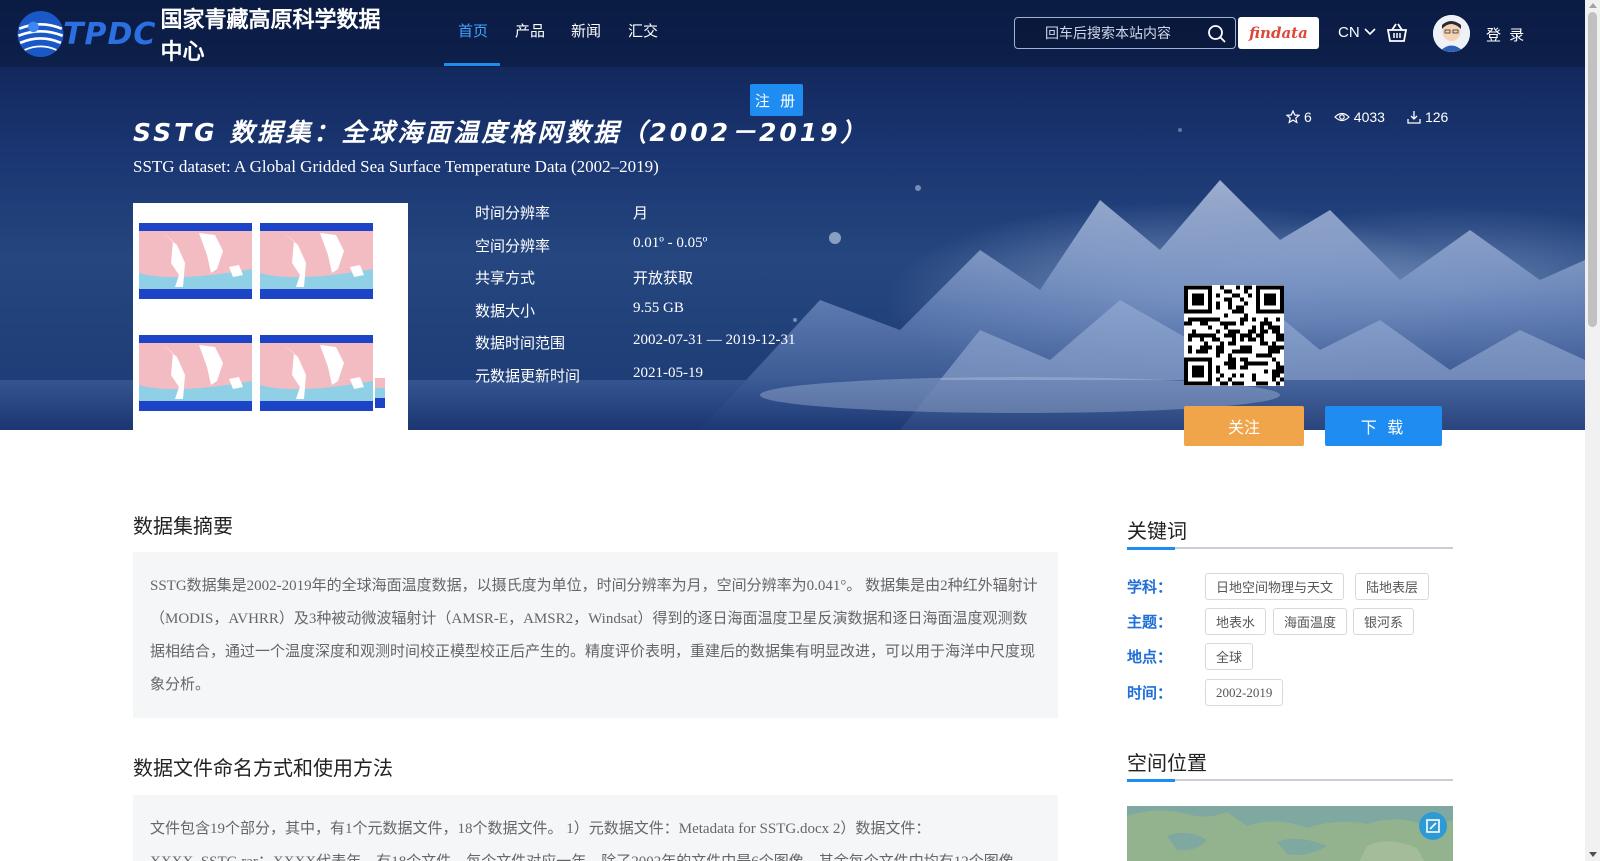  I want to click on favorite-count: 6, so click(1299, 117).